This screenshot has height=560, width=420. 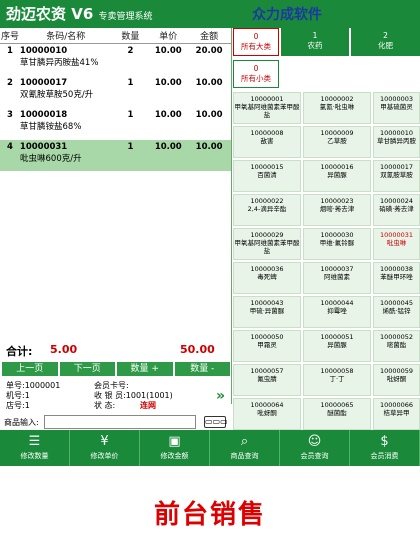 I want to click on product-cell: 10000045 烯酰·锰锌, so click(x=396, y=312).